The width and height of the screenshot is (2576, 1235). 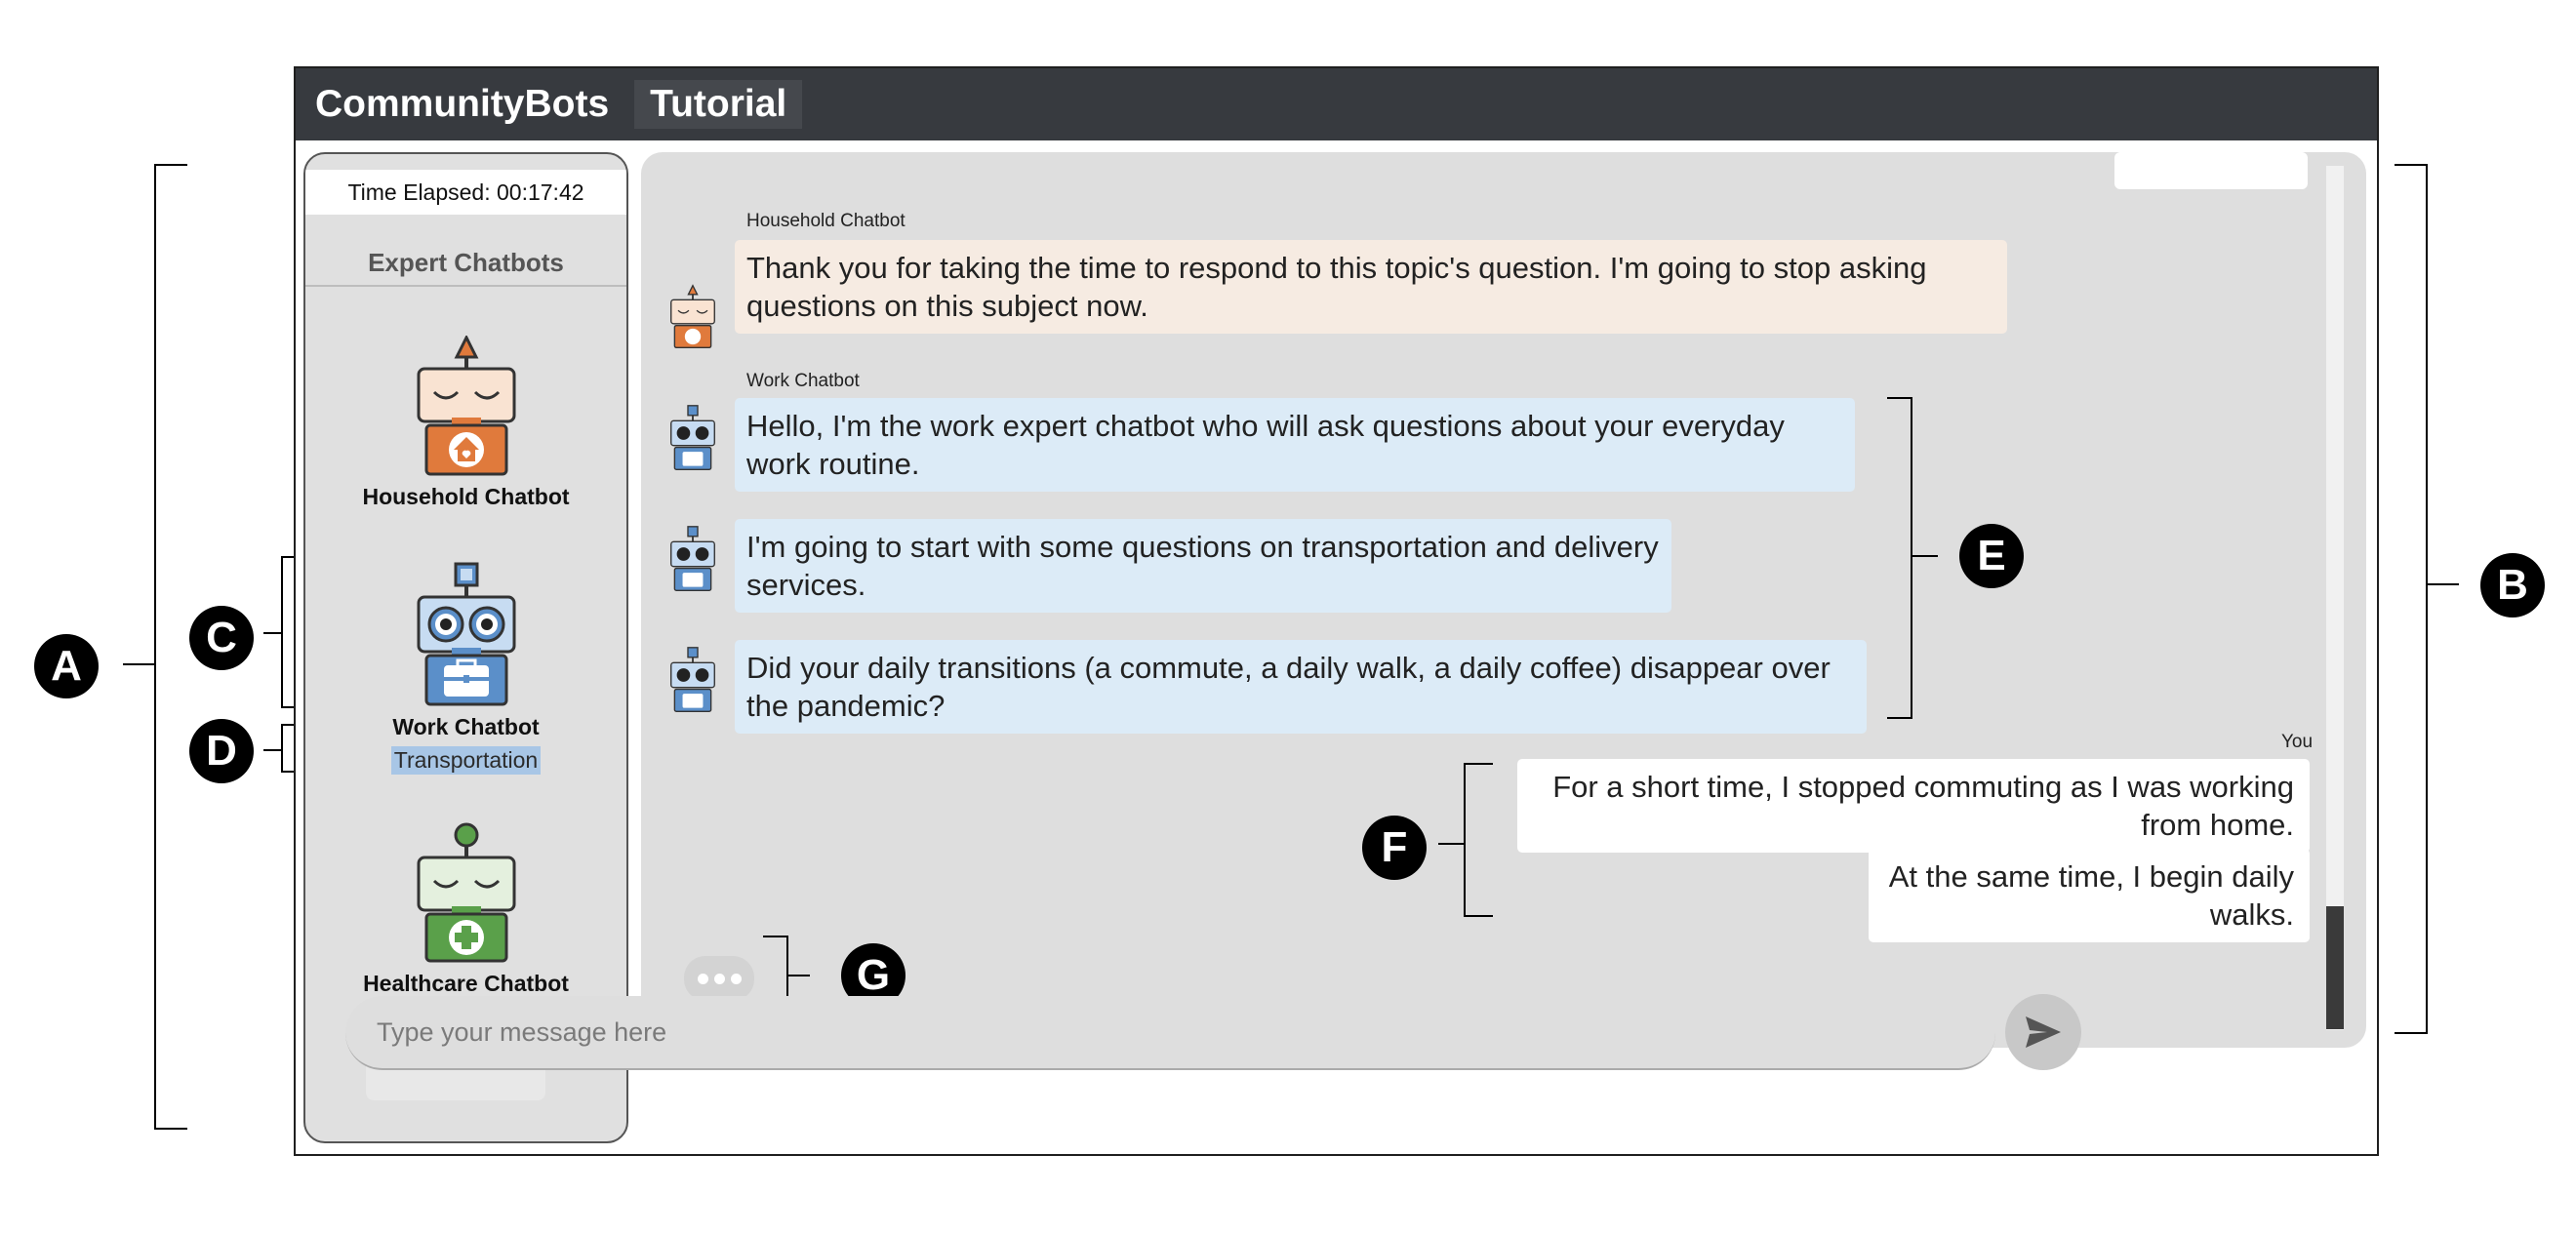 I want to click on sidebar-divider, so click(x=465, y=286).